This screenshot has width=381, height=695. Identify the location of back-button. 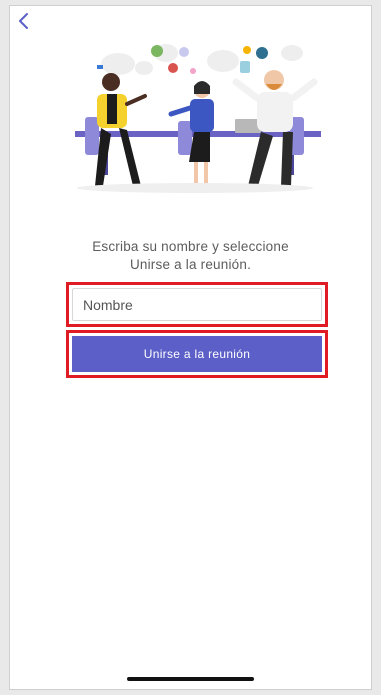
(24, 21).